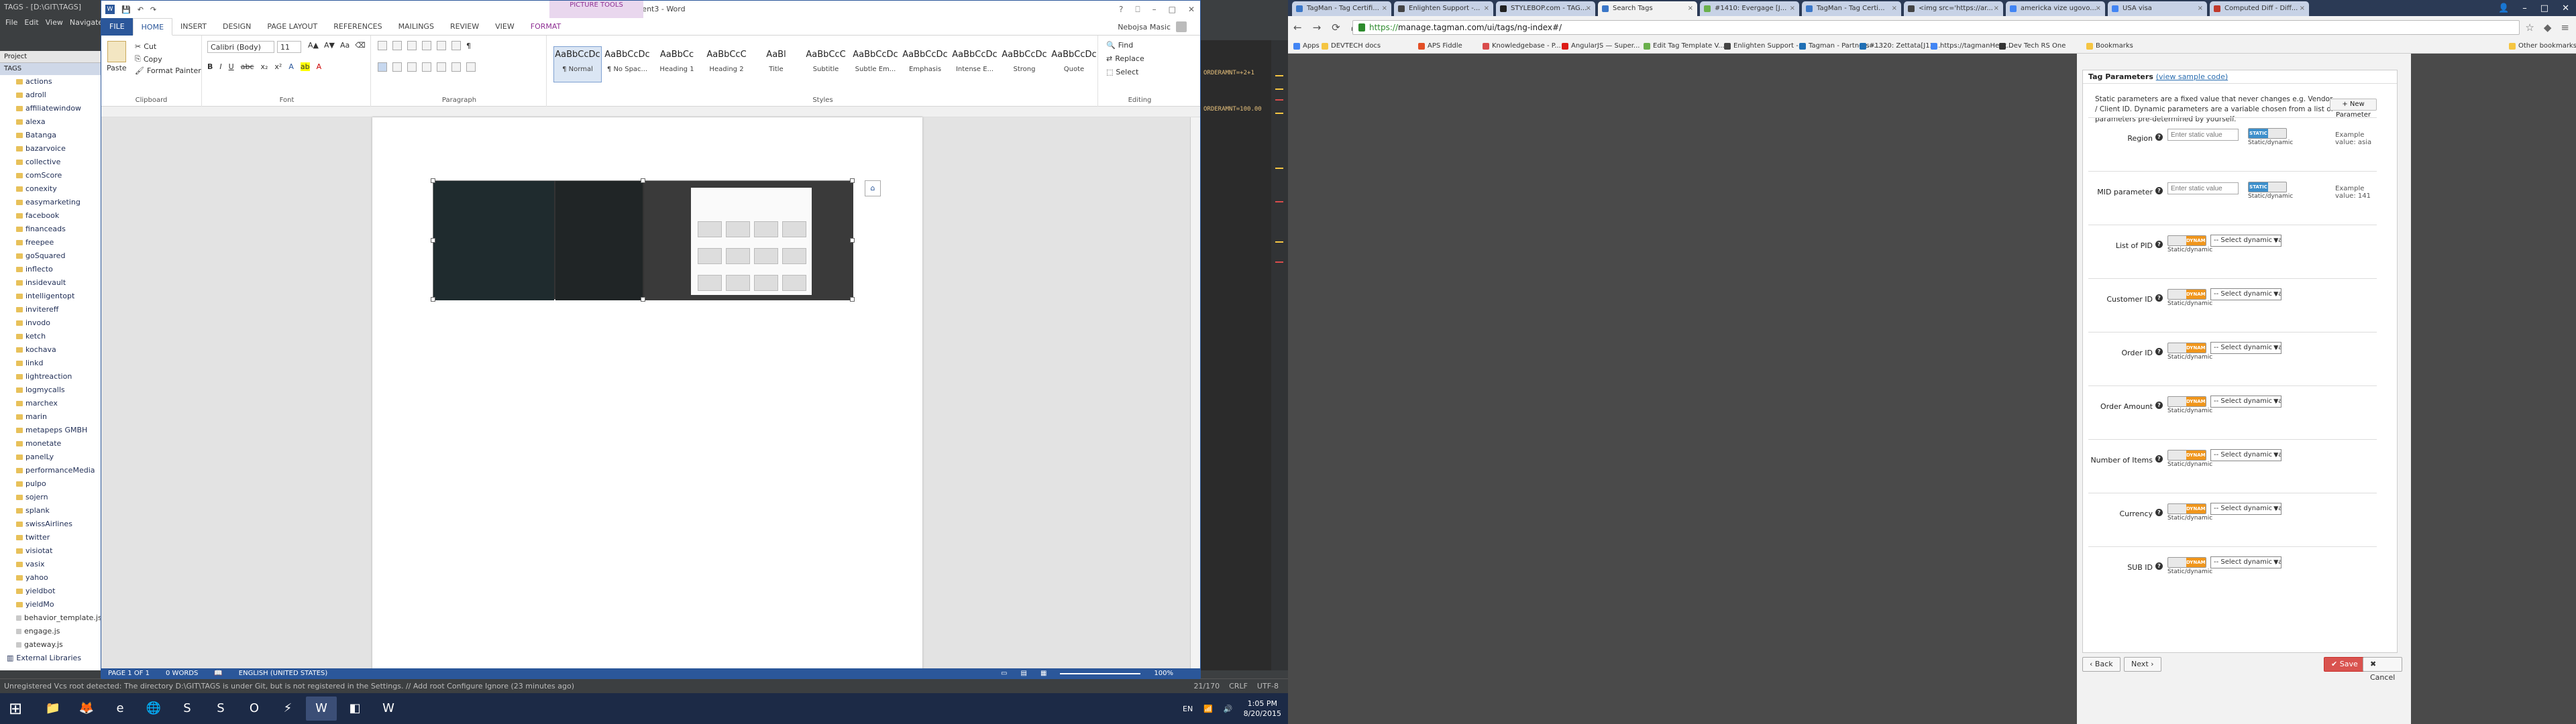 The height and width of the screenshot is (724, 2576). I want to click on back-icon: ←, so click(1297, 27).